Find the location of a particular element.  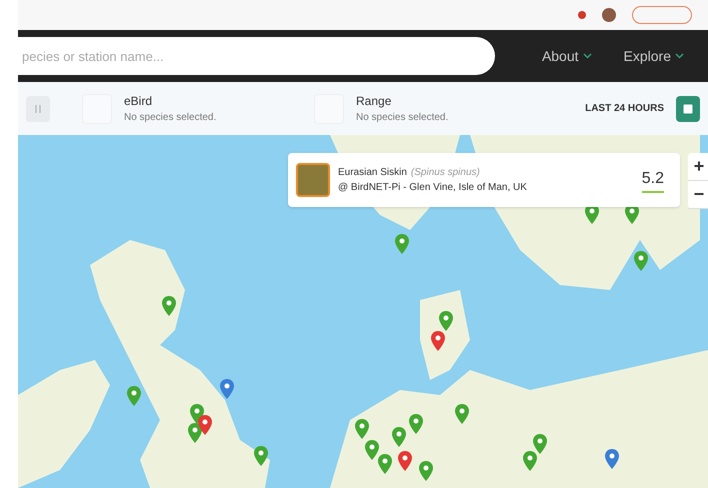

browser-toolbar-icon is located at coordinates (582, 15).